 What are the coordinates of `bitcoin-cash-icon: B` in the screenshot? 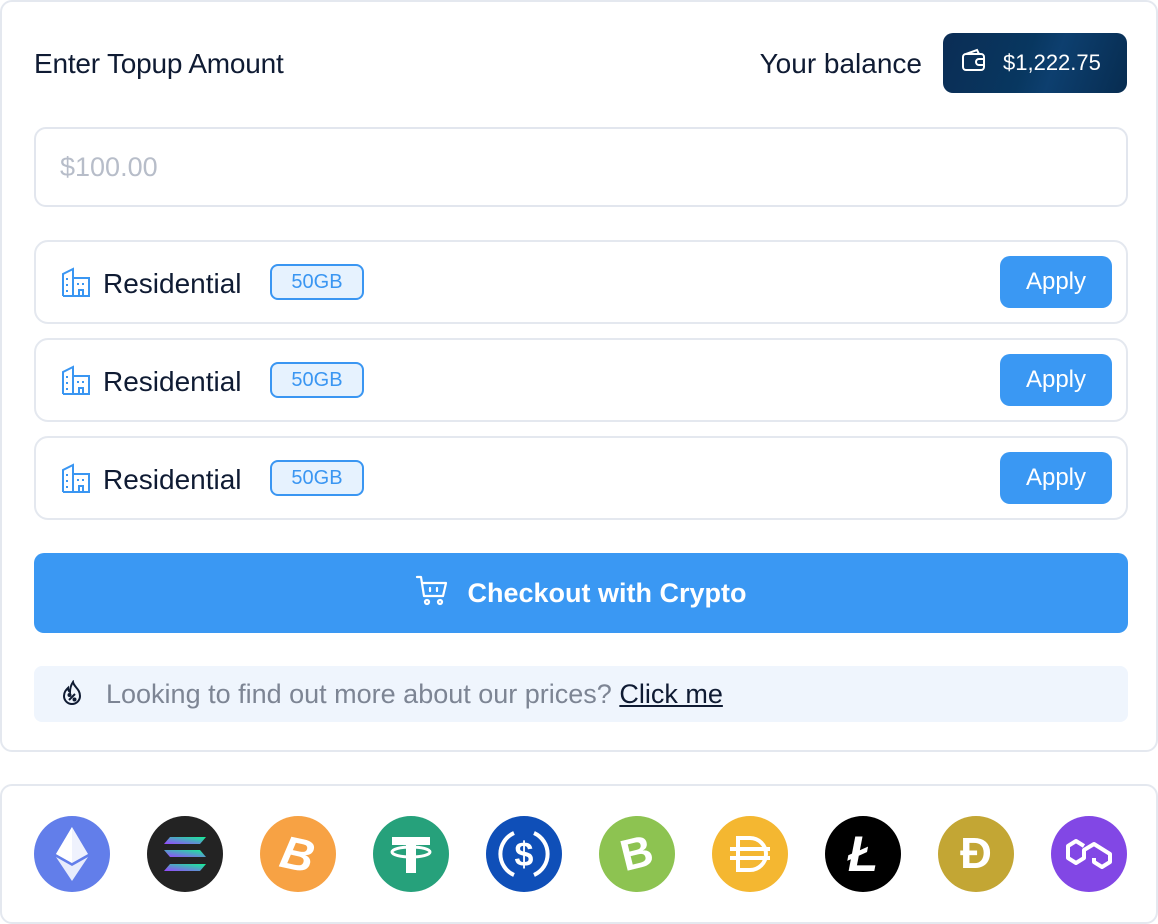 It's located at (637, 854).